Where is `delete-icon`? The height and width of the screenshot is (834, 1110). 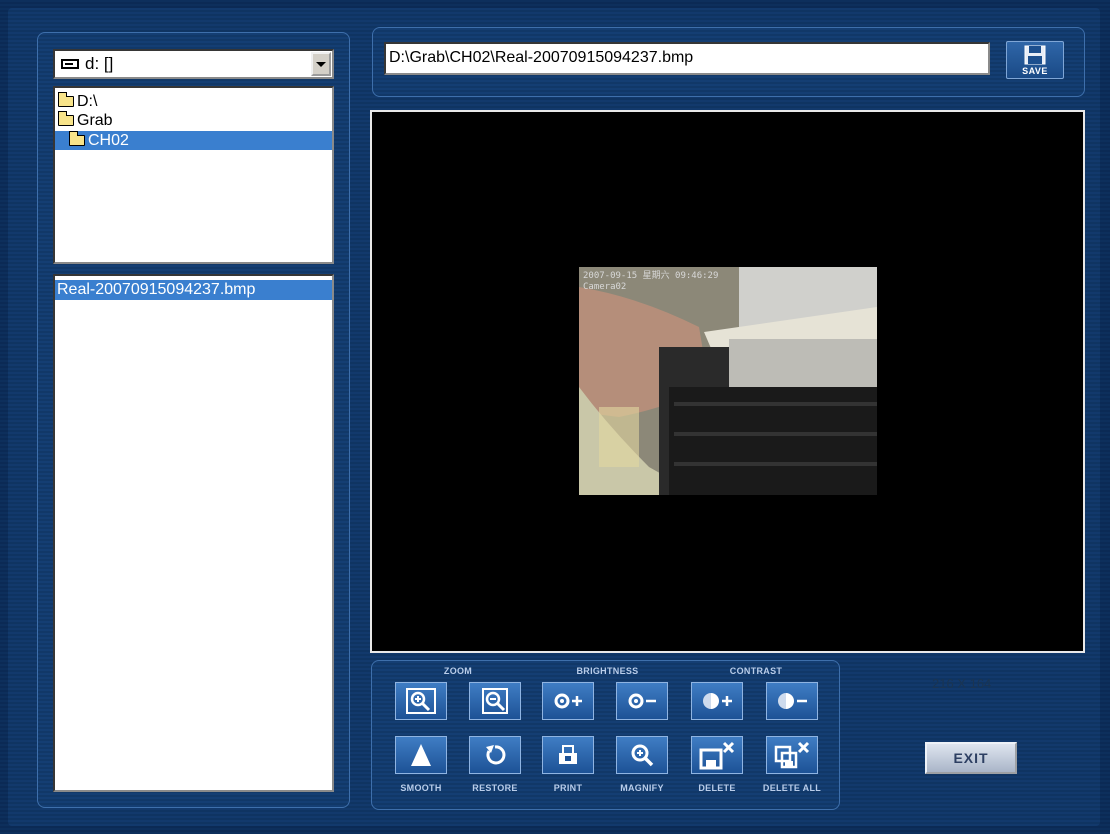 delete-icon is located at coordinates (717, 755).